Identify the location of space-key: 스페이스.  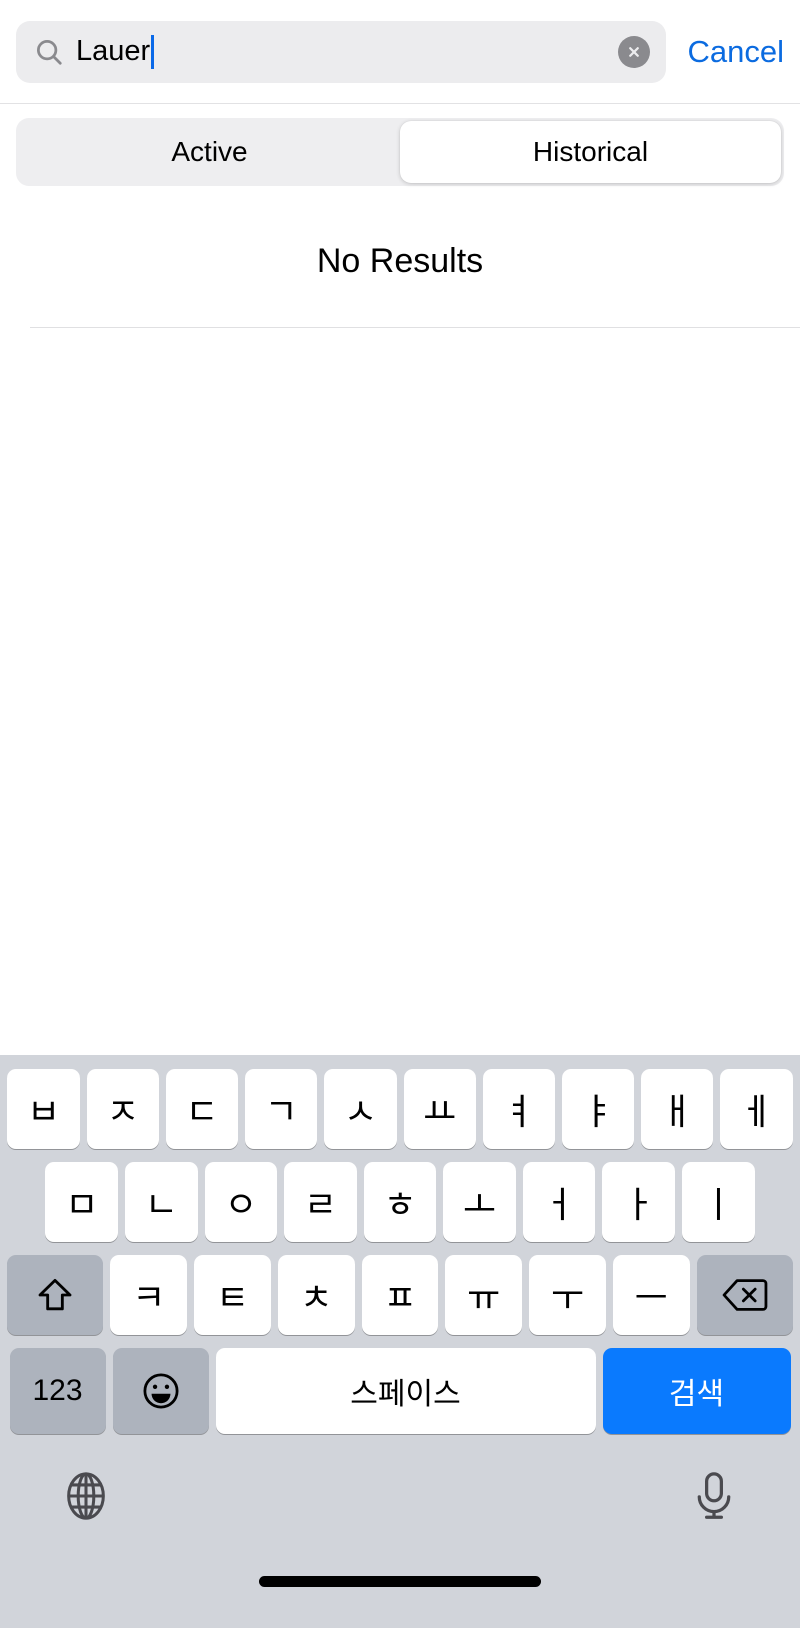
(405, 1391).